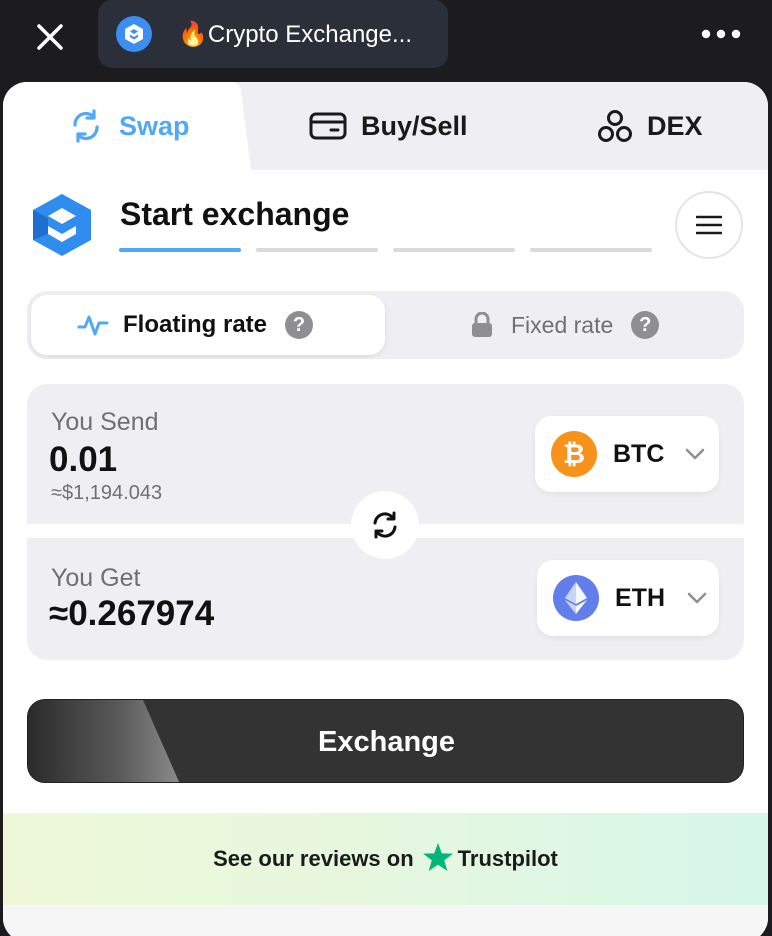  Describe the element at coordinates (414, 125) in the screenshot. I see `tab-buy-sell-label: Buy/Sell` at that location.